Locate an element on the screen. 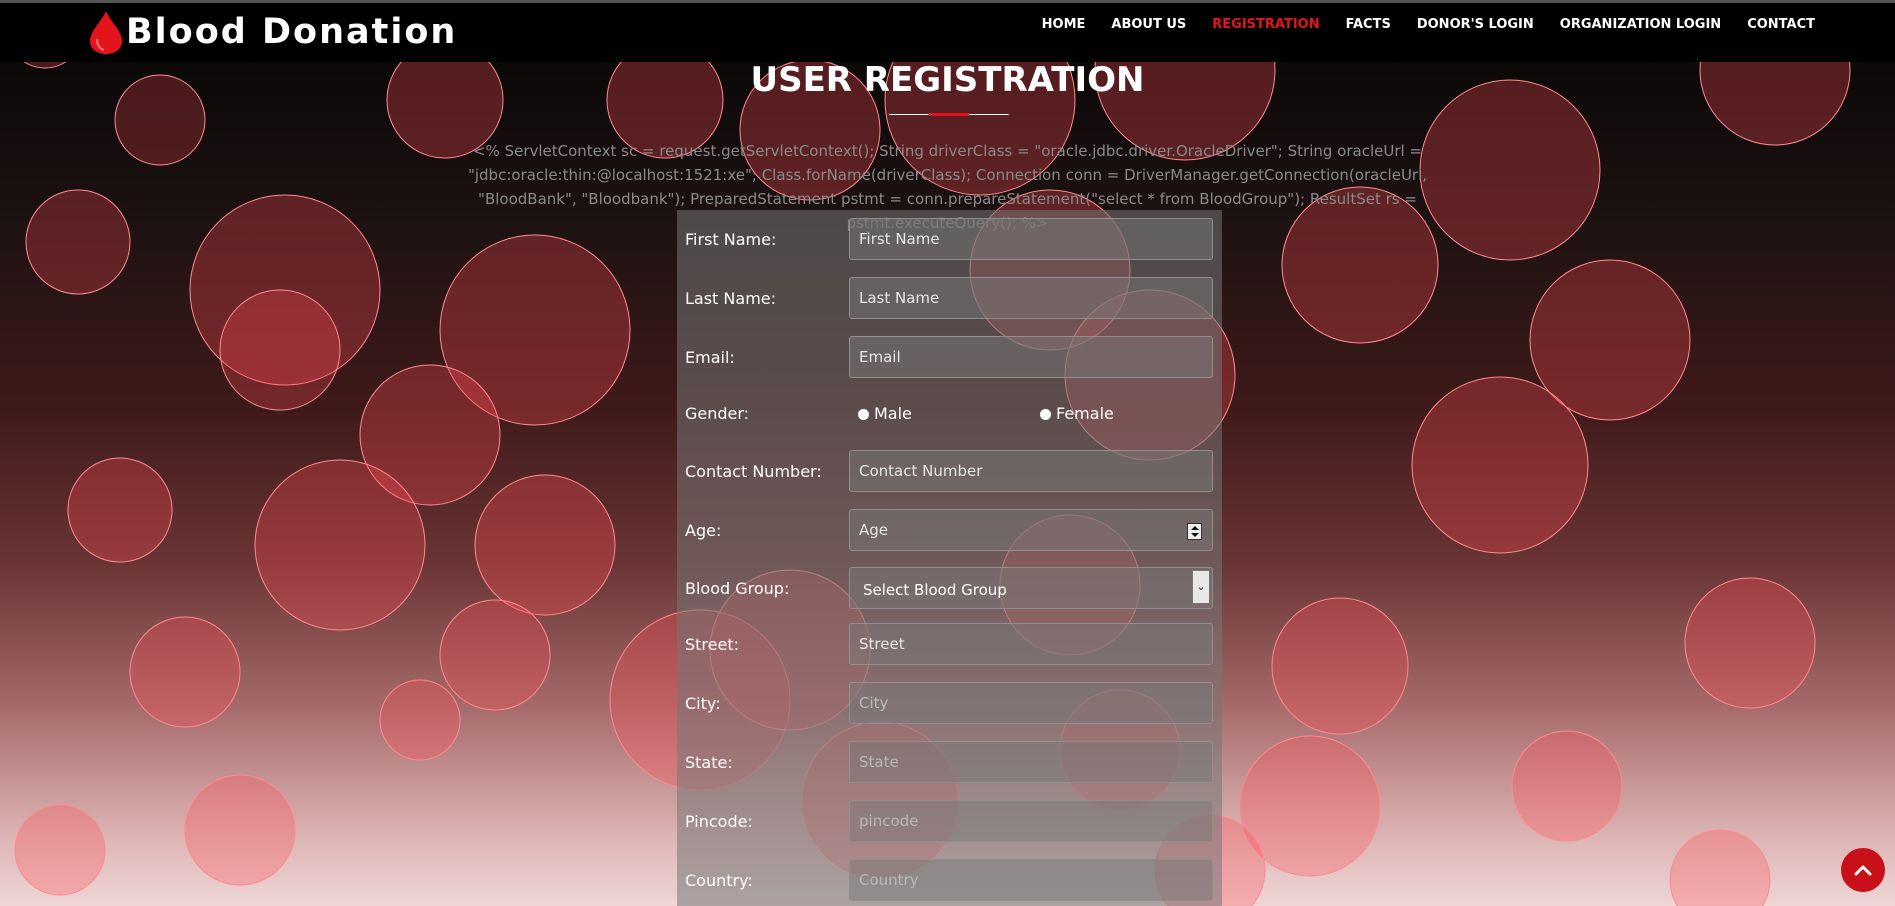 This screenshot has height=906, width=1895. brand: Blood Donation is located at coordinates (272, 32).